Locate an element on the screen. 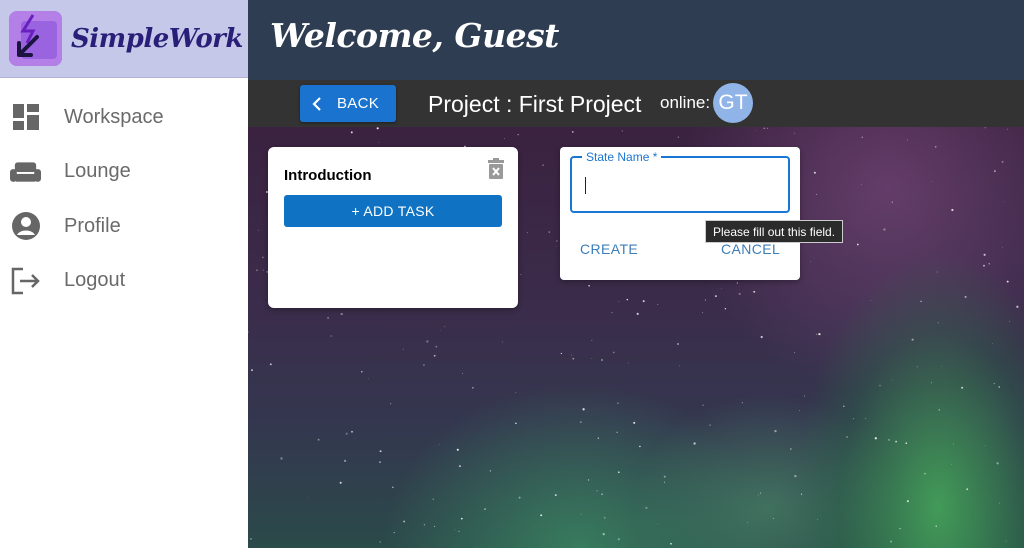 This screenshot has height=548, width=1024. dashboard-icon is located at coordinates (25, 117).